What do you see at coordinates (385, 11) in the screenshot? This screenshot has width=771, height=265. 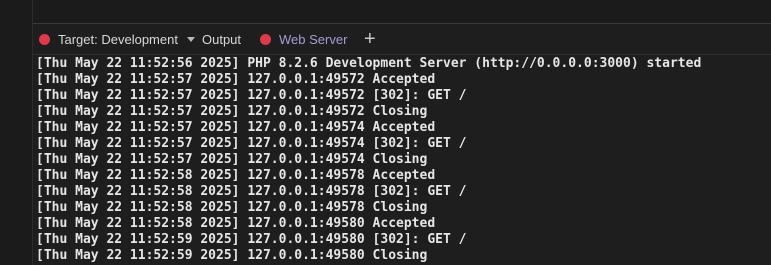 I see `editor-top-area` at bounding box center [385, 11].